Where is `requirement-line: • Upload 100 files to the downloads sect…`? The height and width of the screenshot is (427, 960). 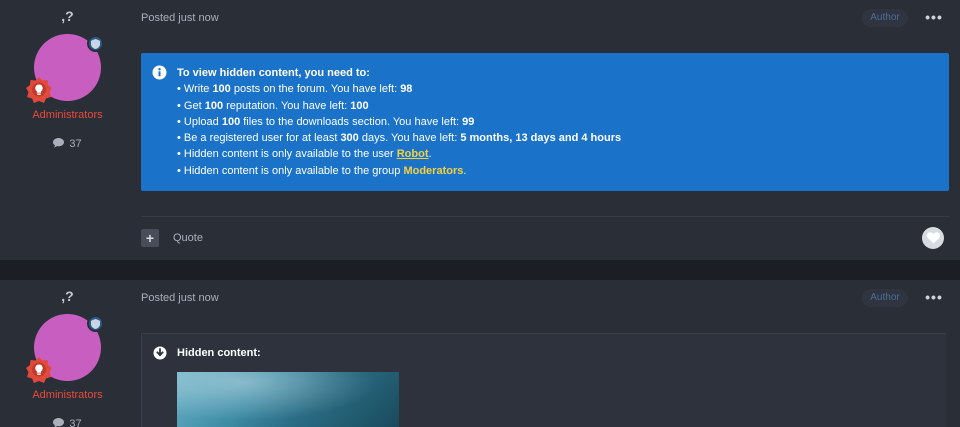 requirement-line: • Upload 100 files to the downloads sect… is located at coordinates (326, 121).